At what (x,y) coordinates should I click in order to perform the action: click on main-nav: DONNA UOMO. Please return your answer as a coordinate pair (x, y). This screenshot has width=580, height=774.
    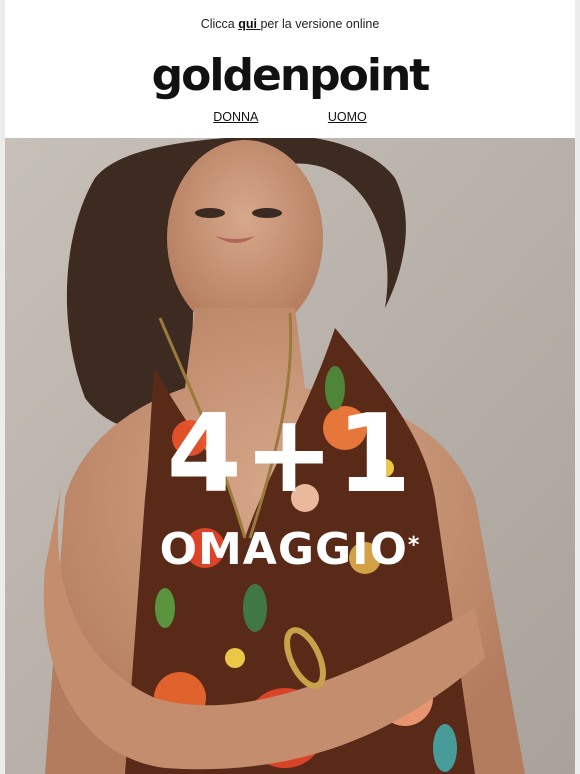
    Looking at the image, I should click on (290, 117).